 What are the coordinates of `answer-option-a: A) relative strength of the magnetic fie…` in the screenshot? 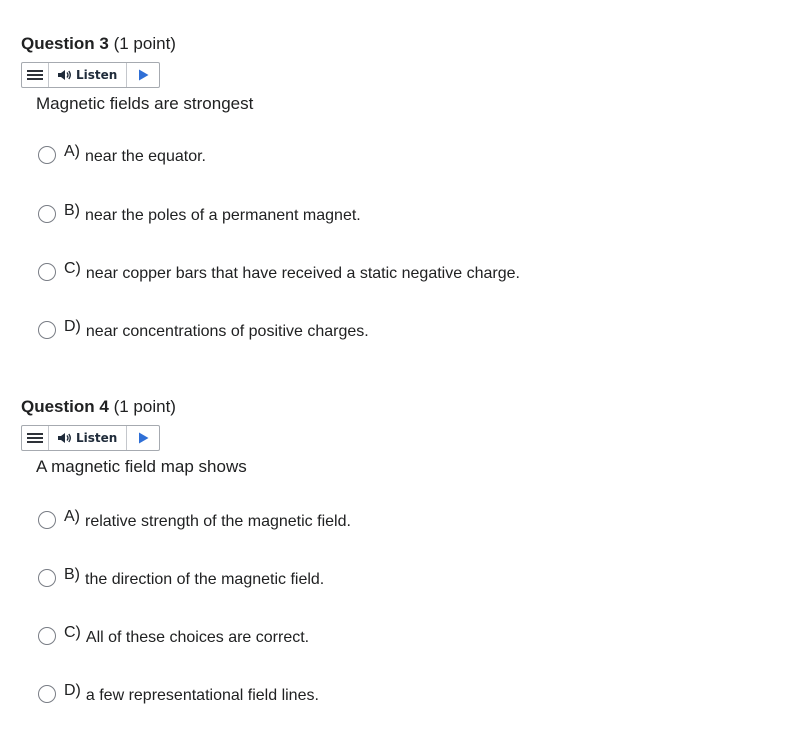 It's located at (194, 520).